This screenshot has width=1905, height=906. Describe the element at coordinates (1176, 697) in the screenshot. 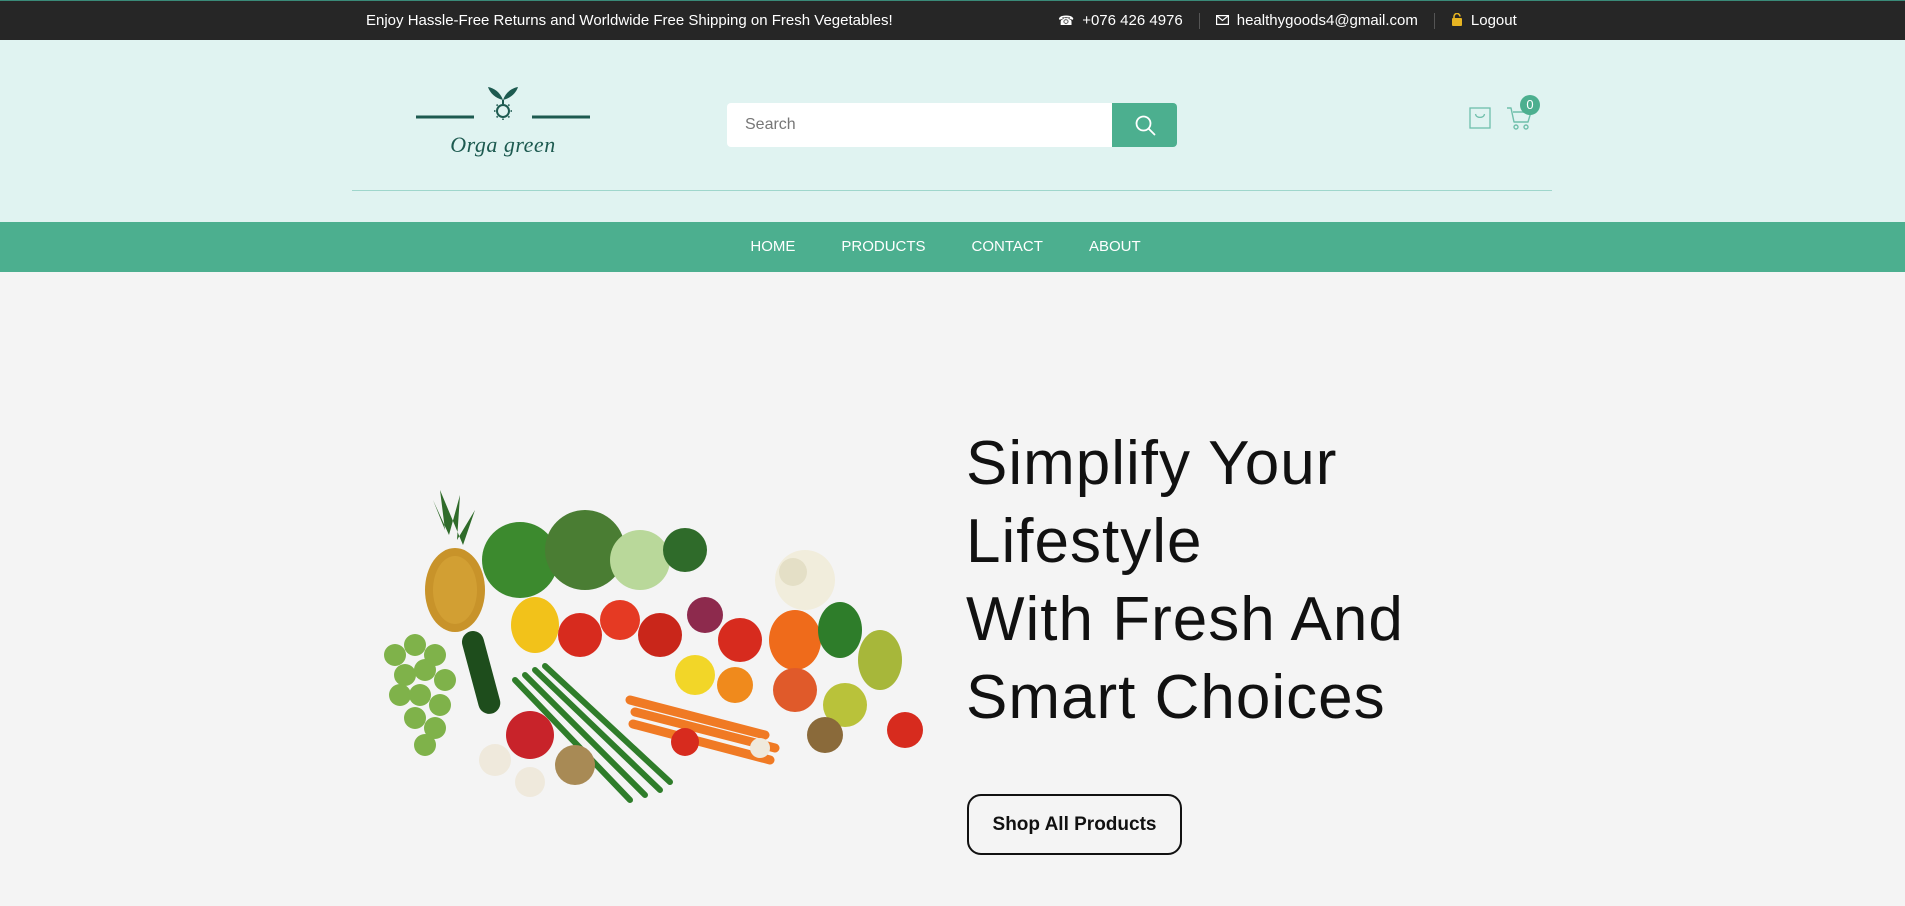

I see `hero-title-line: Smart Choices` at that location.